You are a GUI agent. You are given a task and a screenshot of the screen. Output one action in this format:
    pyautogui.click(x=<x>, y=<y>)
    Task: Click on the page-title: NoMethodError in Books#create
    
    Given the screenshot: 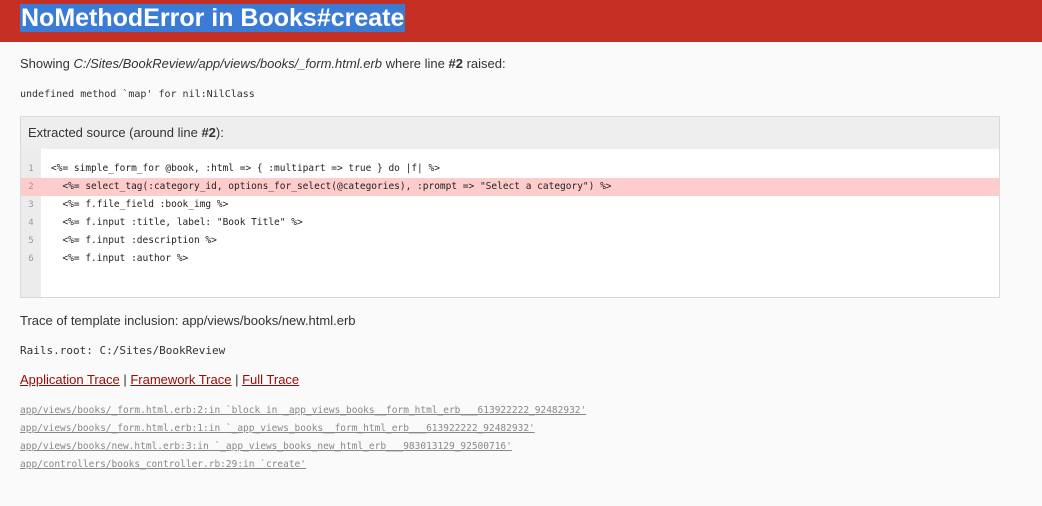 What is the action you would take?
    pyautogui.click(x=213, y=18)
    